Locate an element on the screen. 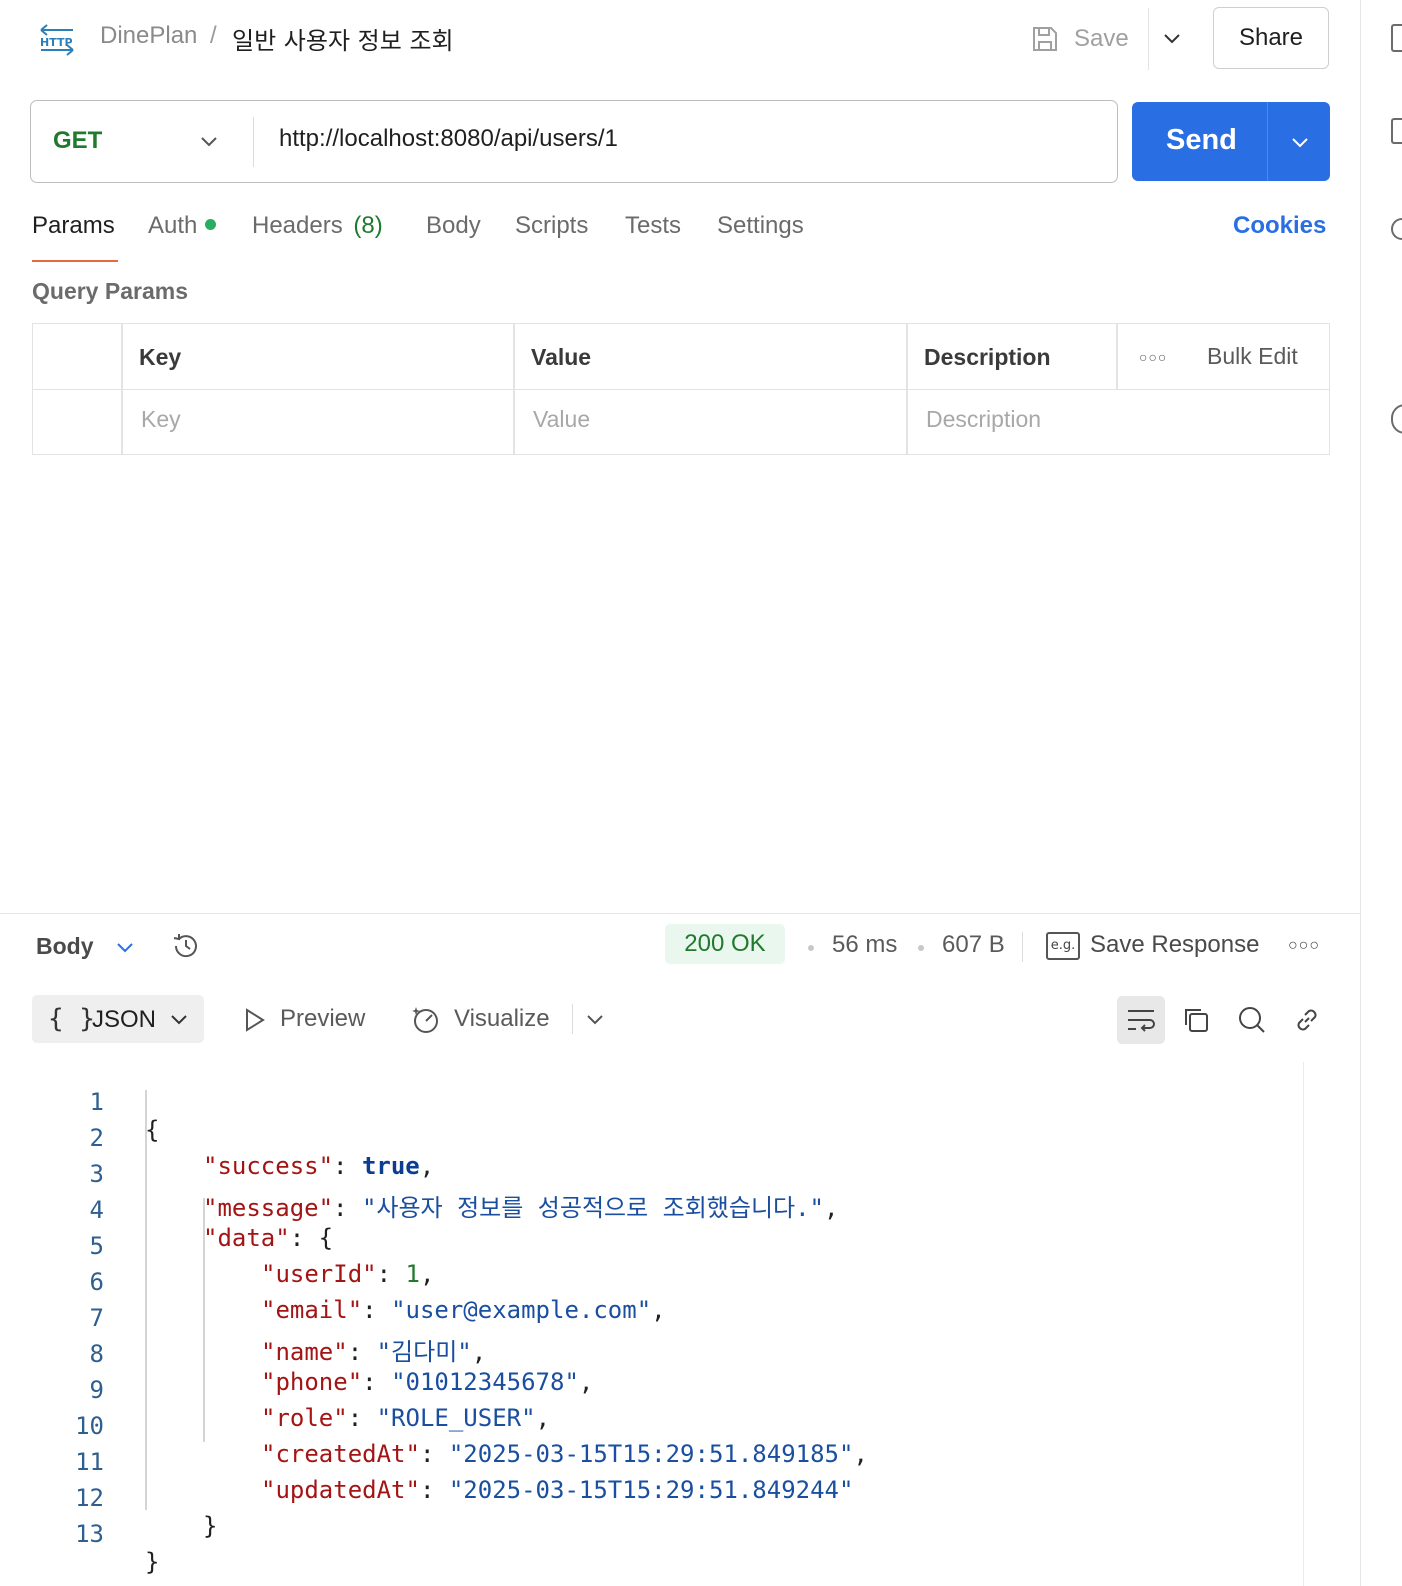  request-header: HTTP DinePlan / 일반 사용자 정보 조회 Save Share is located at coordinates (680, 39).